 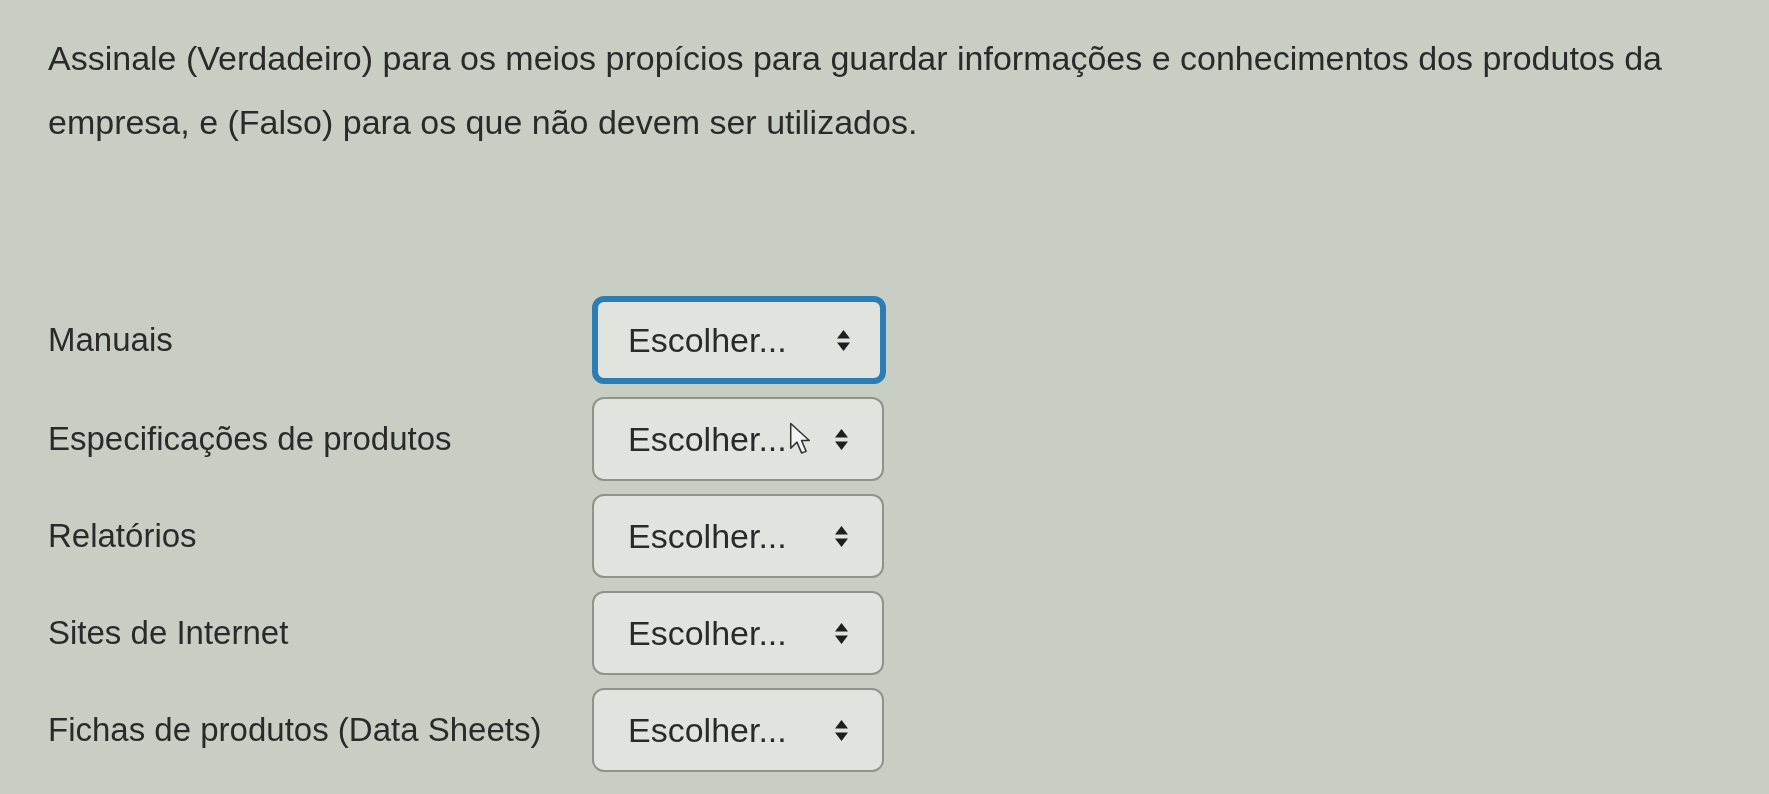 What do you see at coordinates (855, 90) in the screenshot?
I see `question-text: Assinale (Verdadeiro) para os meios propícios para guardar informações e conhecimentos dos produtos da empresa, e (Falso) para os que não devem ser utilizados.` at bounding box center [855, 90].